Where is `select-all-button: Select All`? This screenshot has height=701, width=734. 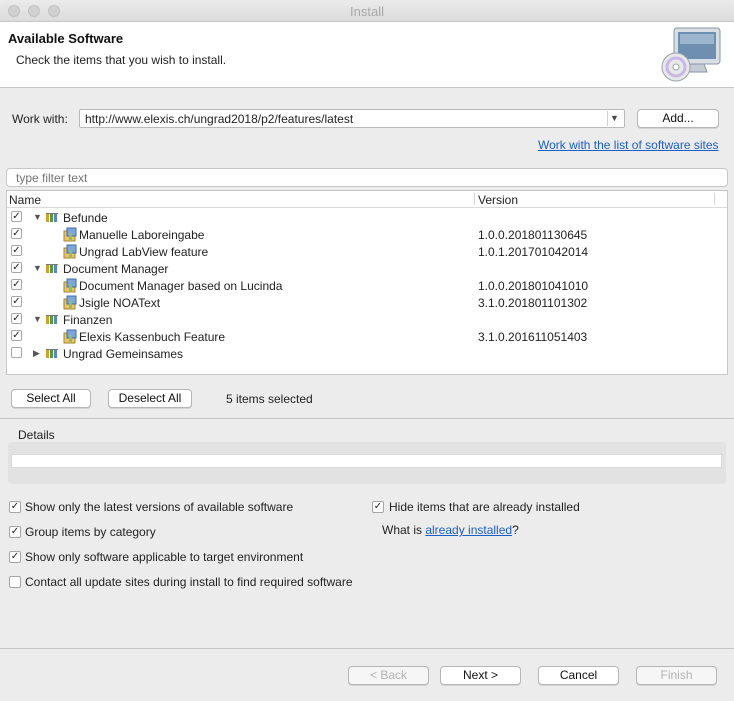 select-all-button: Select All is located at coordinates (51, 398).